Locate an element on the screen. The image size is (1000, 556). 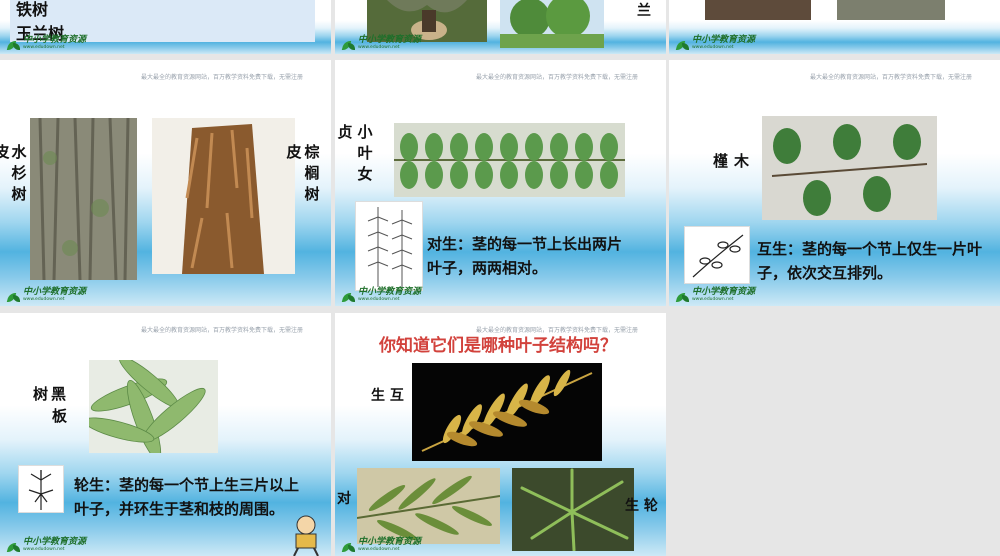
opposite-leaf-sketch is located at coordinates (389, 246).